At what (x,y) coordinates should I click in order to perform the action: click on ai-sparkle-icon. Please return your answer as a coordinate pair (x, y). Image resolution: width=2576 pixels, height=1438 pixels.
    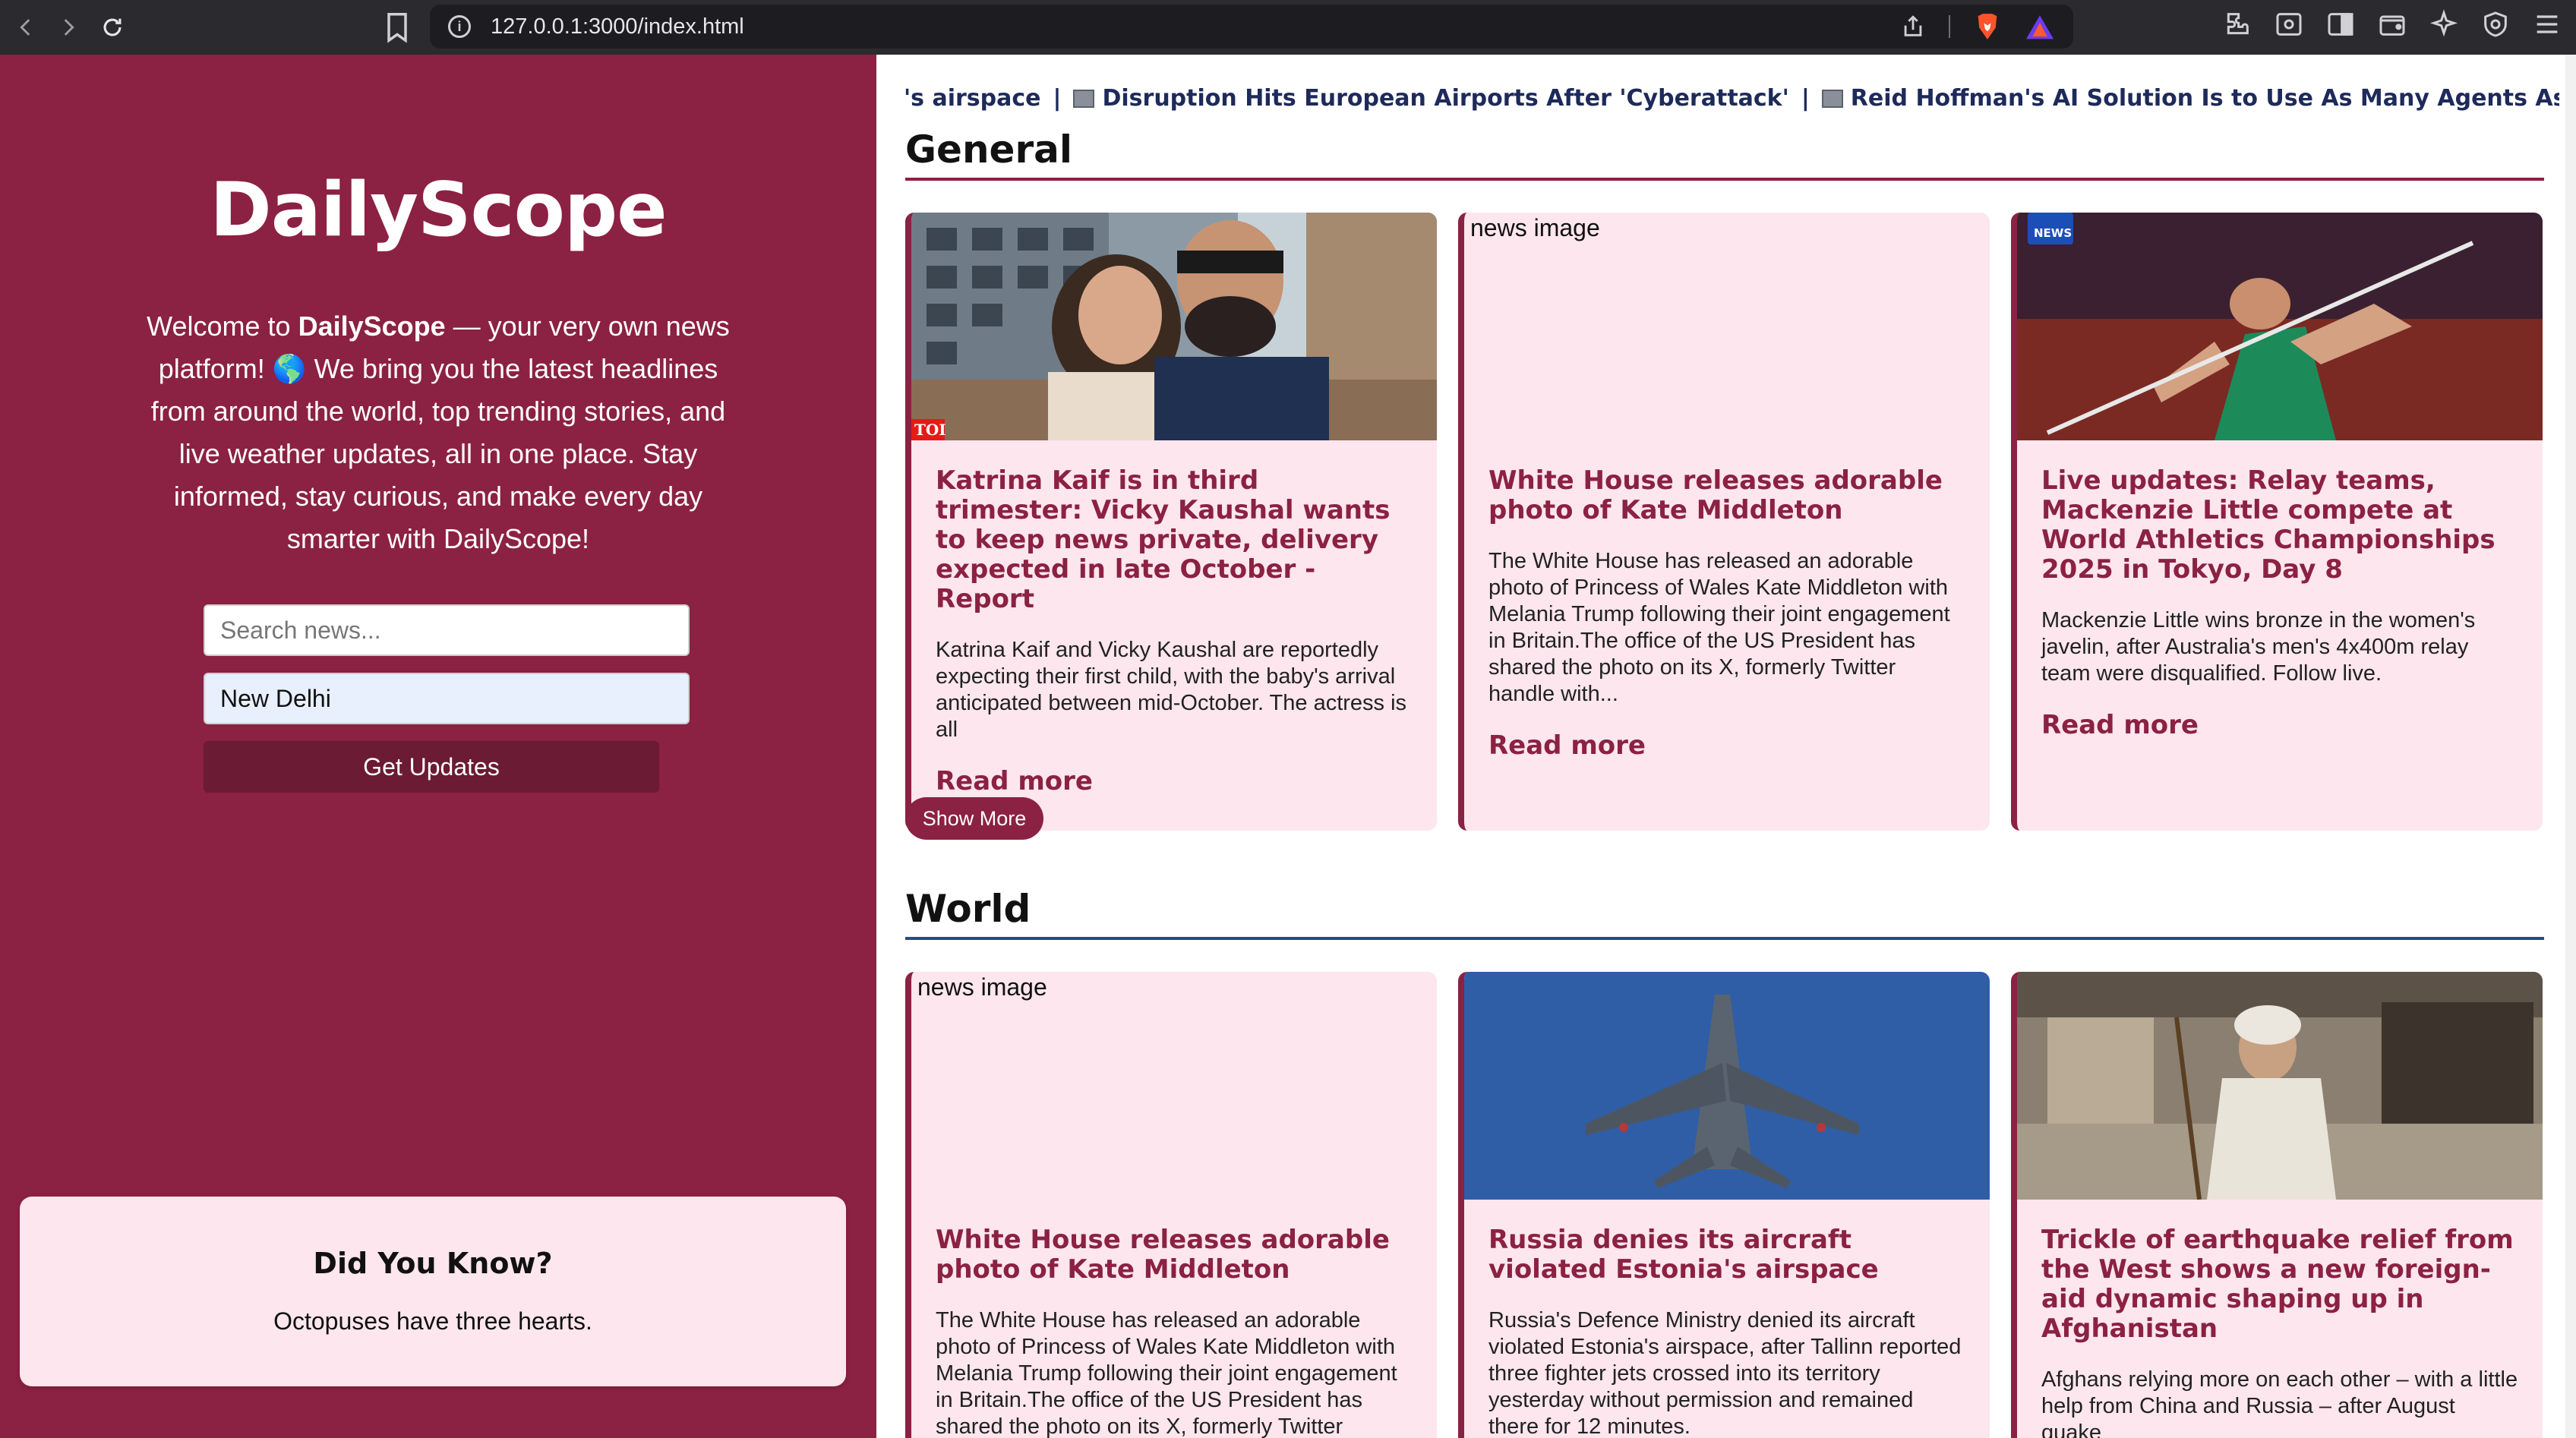
    Looking at the image, I should click on (2444, 24).